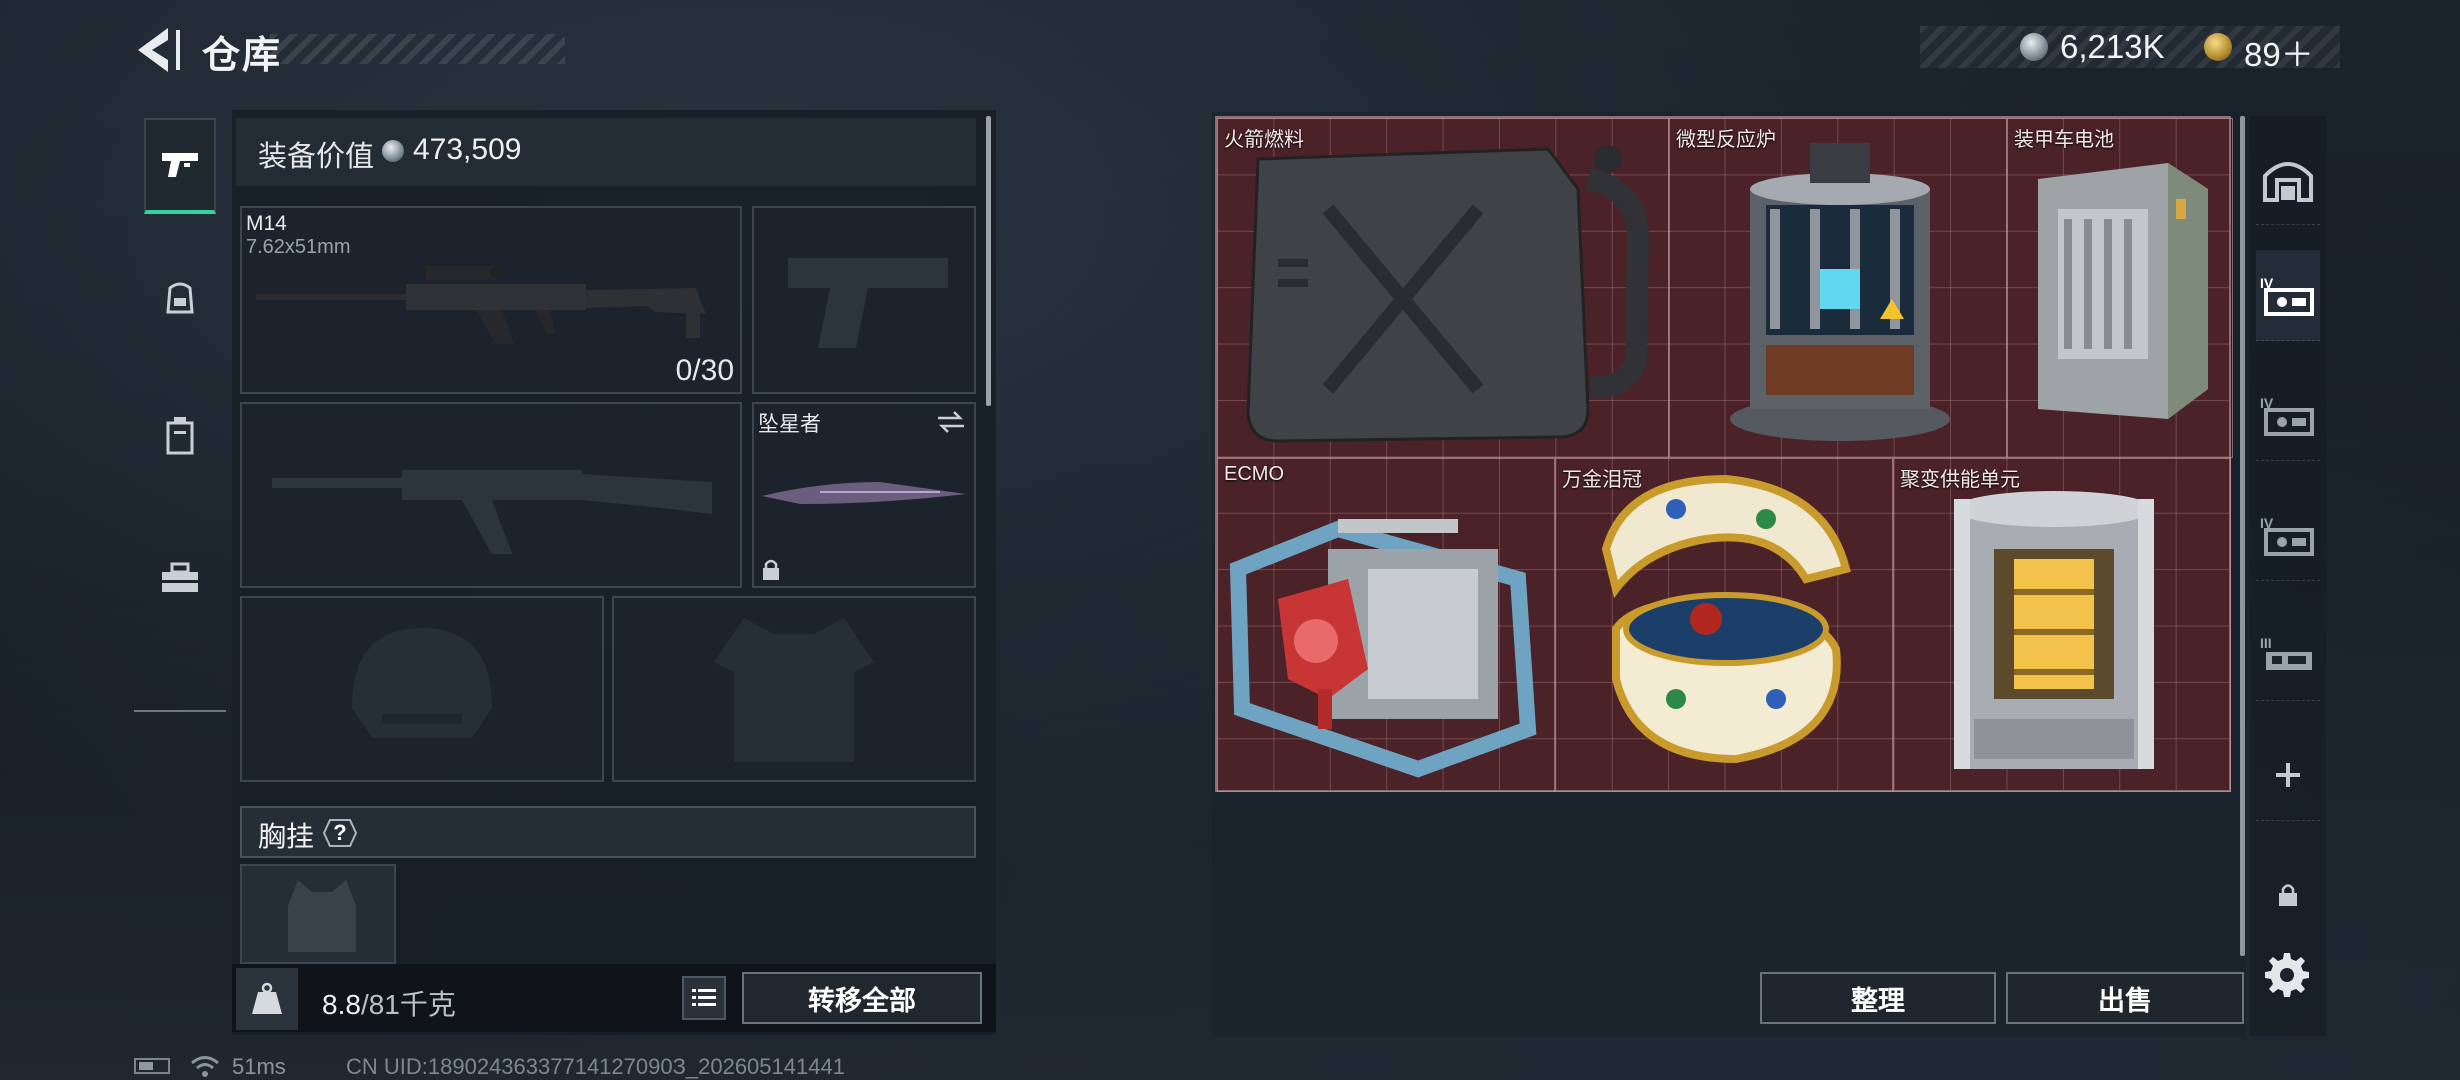  I want to click on tab-case-3: IV, so click(2288, 535).